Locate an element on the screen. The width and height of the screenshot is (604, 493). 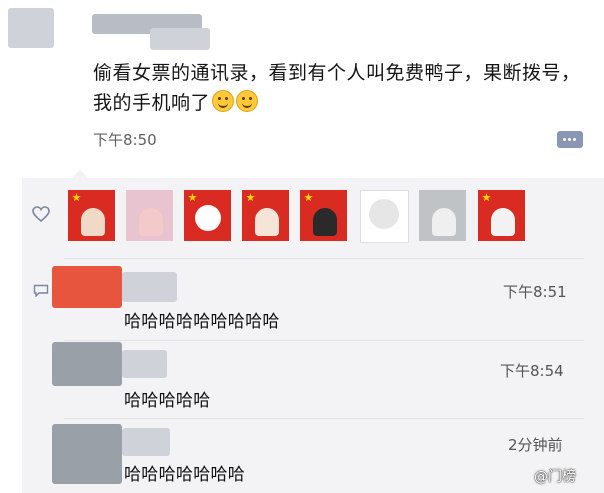
comment-action-button is located at coordinates (570, 139).